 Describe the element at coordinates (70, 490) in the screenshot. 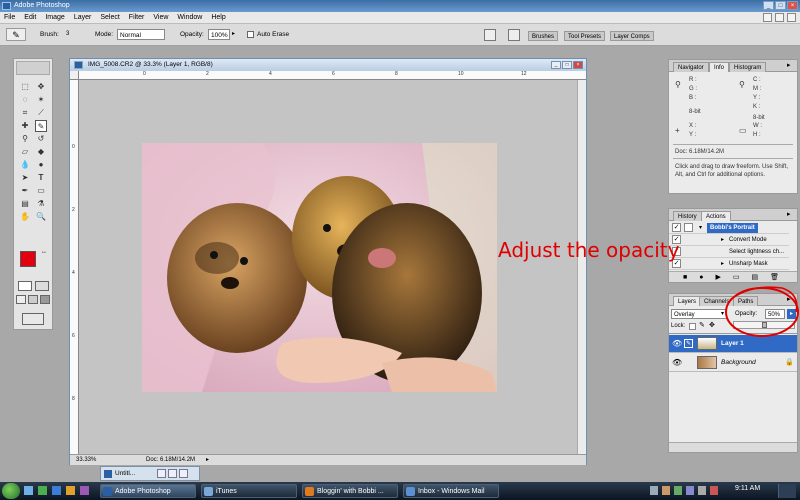

I see `quicklaunch-media-icon` at that location.